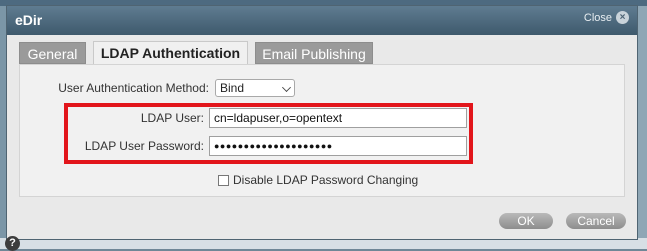 The width and height of the screenshot is (647, 251). I want to click on dialog-title: eDir, so click(29, 20).